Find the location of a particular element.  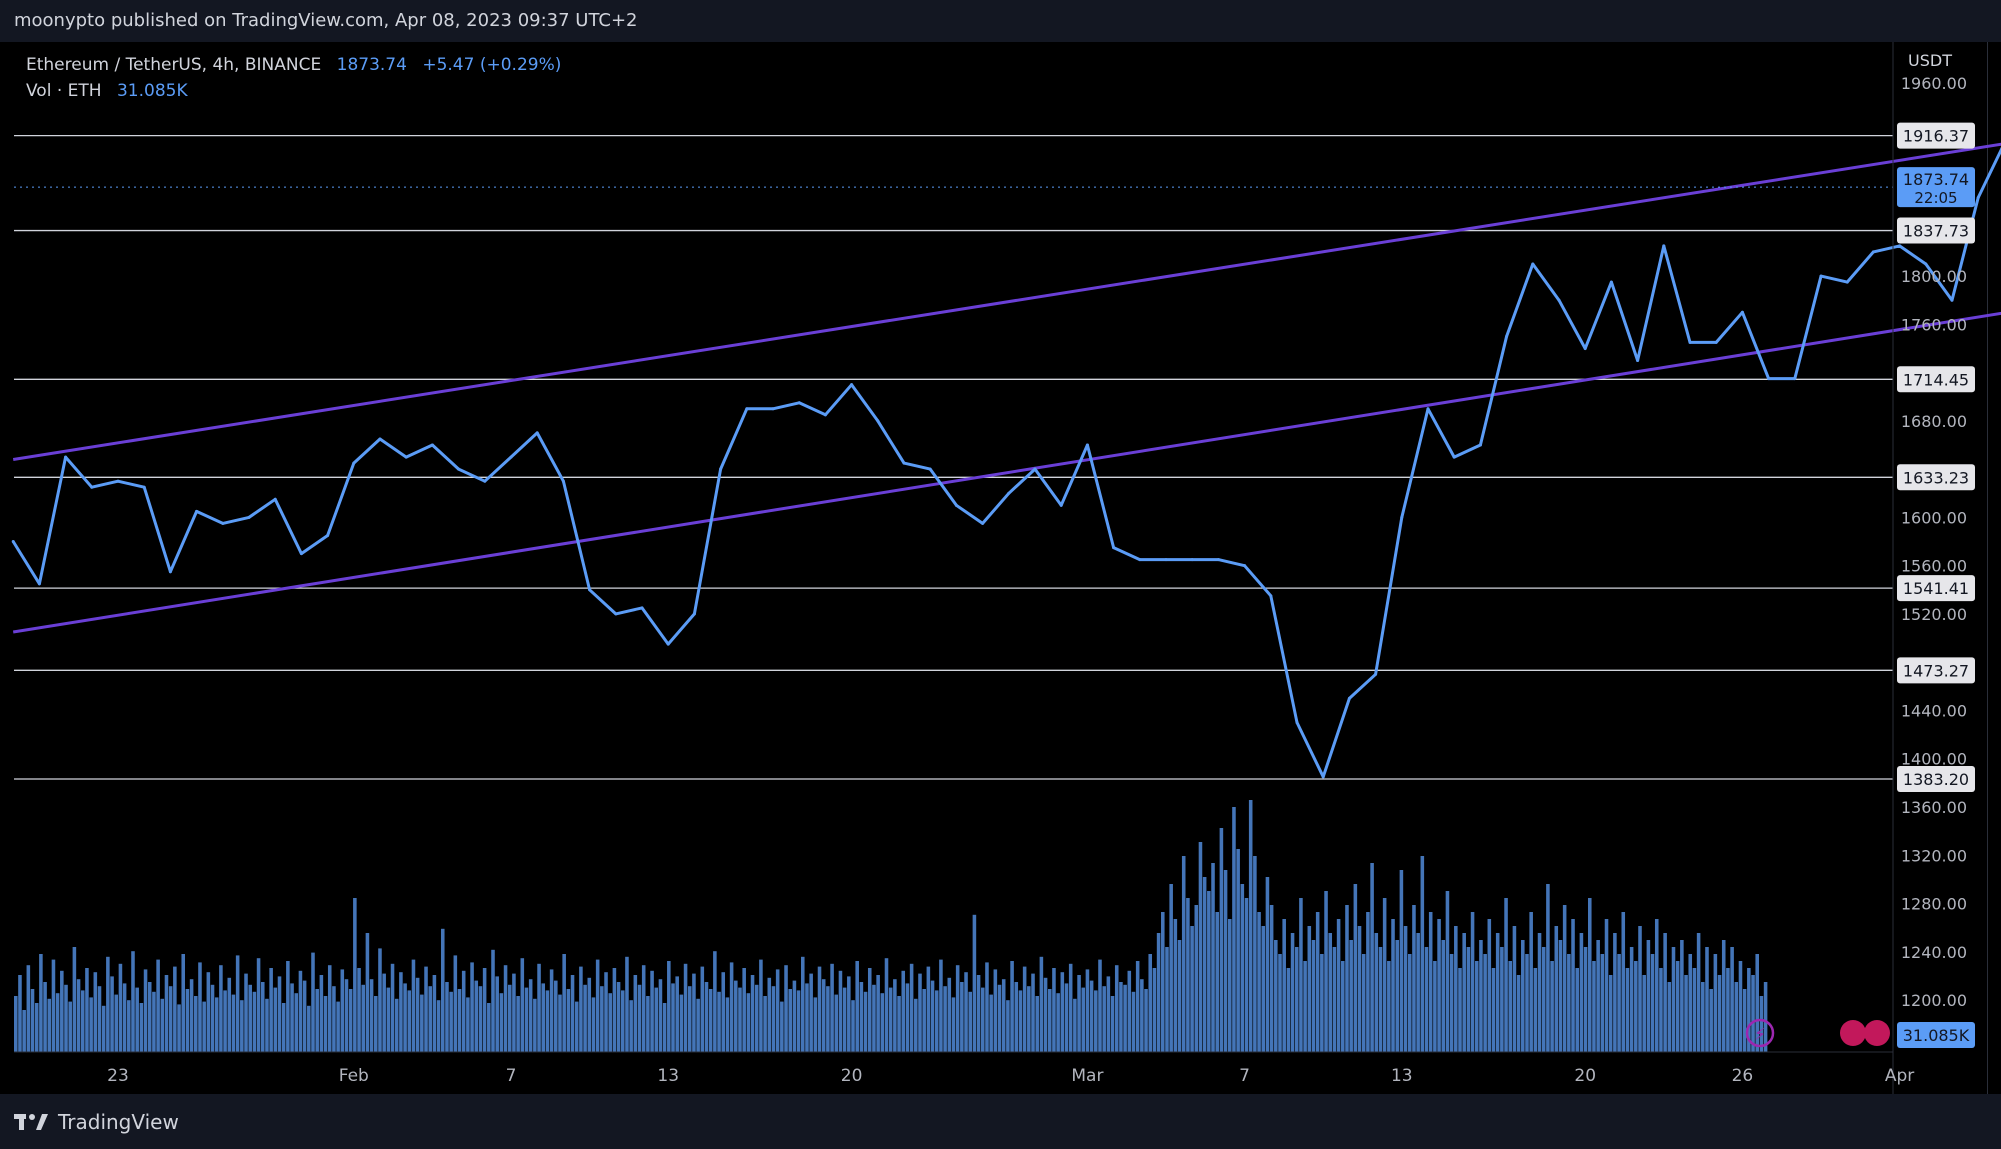

volume-label: Vol · ETH is located at coordinates (64, 91).